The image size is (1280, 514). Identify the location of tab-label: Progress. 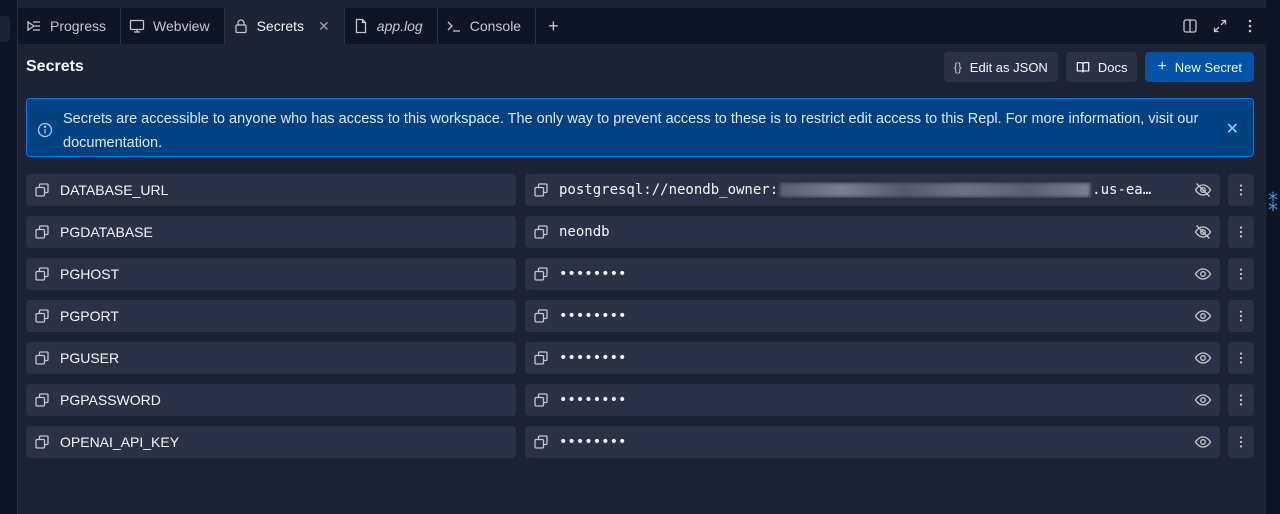
(78, 26).